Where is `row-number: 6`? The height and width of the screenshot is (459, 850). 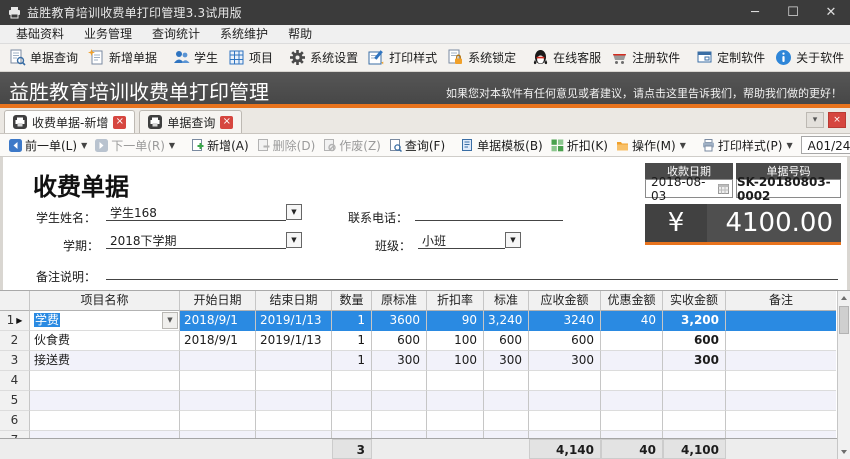 row-number: 6 is located at coordinates (15, 421).